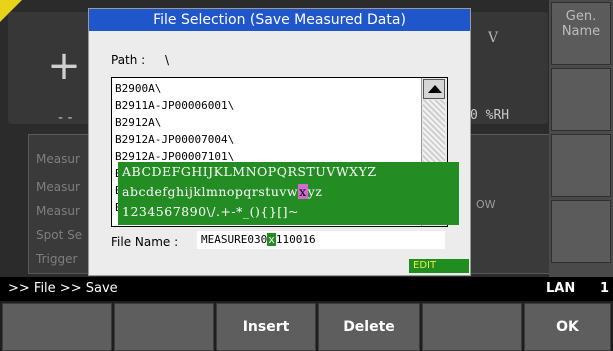 The height and width of the screenshot is (351, 613). Describe the element at coordinates (210, 191) in the screenshot. I see `keyboard-keys-a-w: abcdefghijklmnopqrstuvw` at that location.